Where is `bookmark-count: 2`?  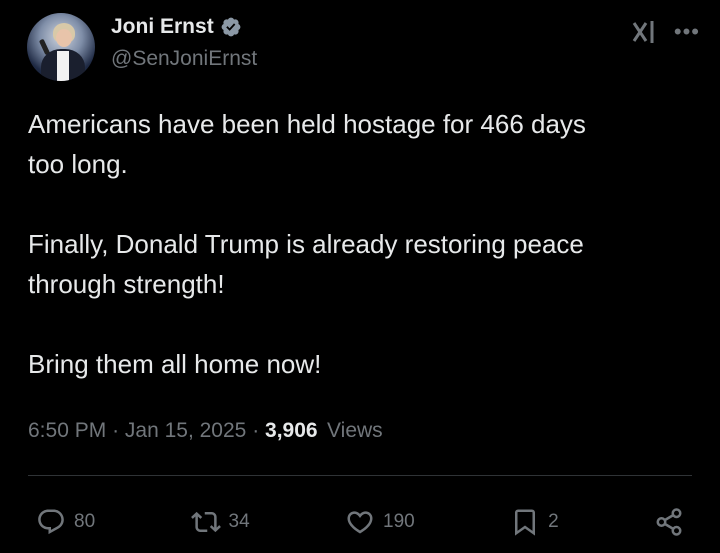
bookmark-count: 2 is located at coordinates (553, 521).